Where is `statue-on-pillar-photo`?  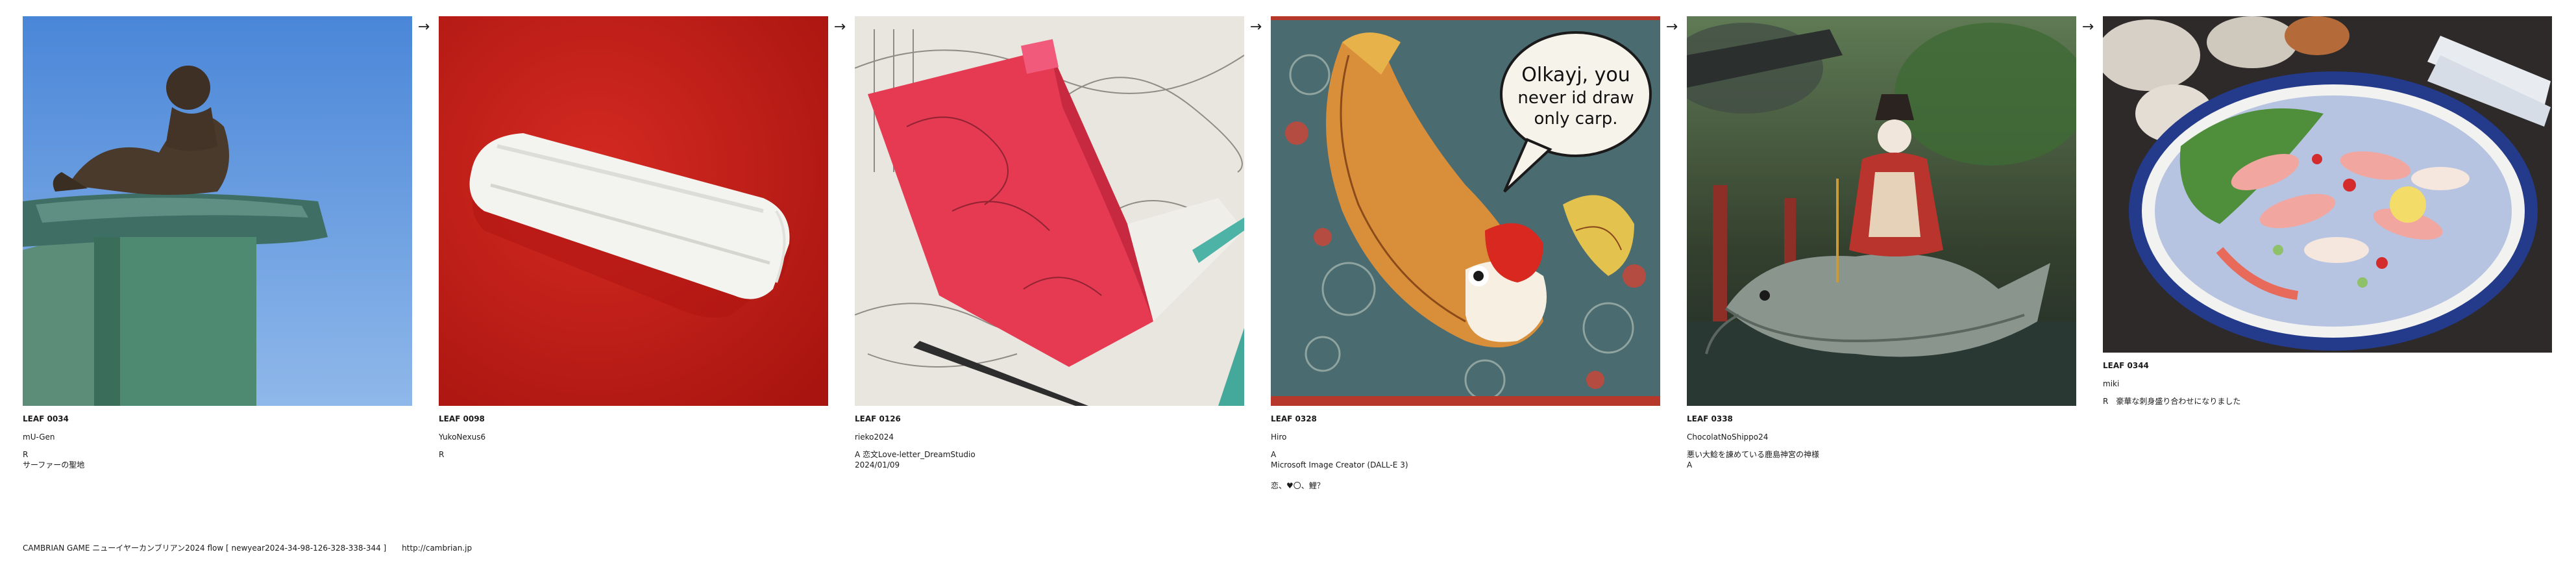
statue-on-pillar-photo is located at coordinates (217, 211).